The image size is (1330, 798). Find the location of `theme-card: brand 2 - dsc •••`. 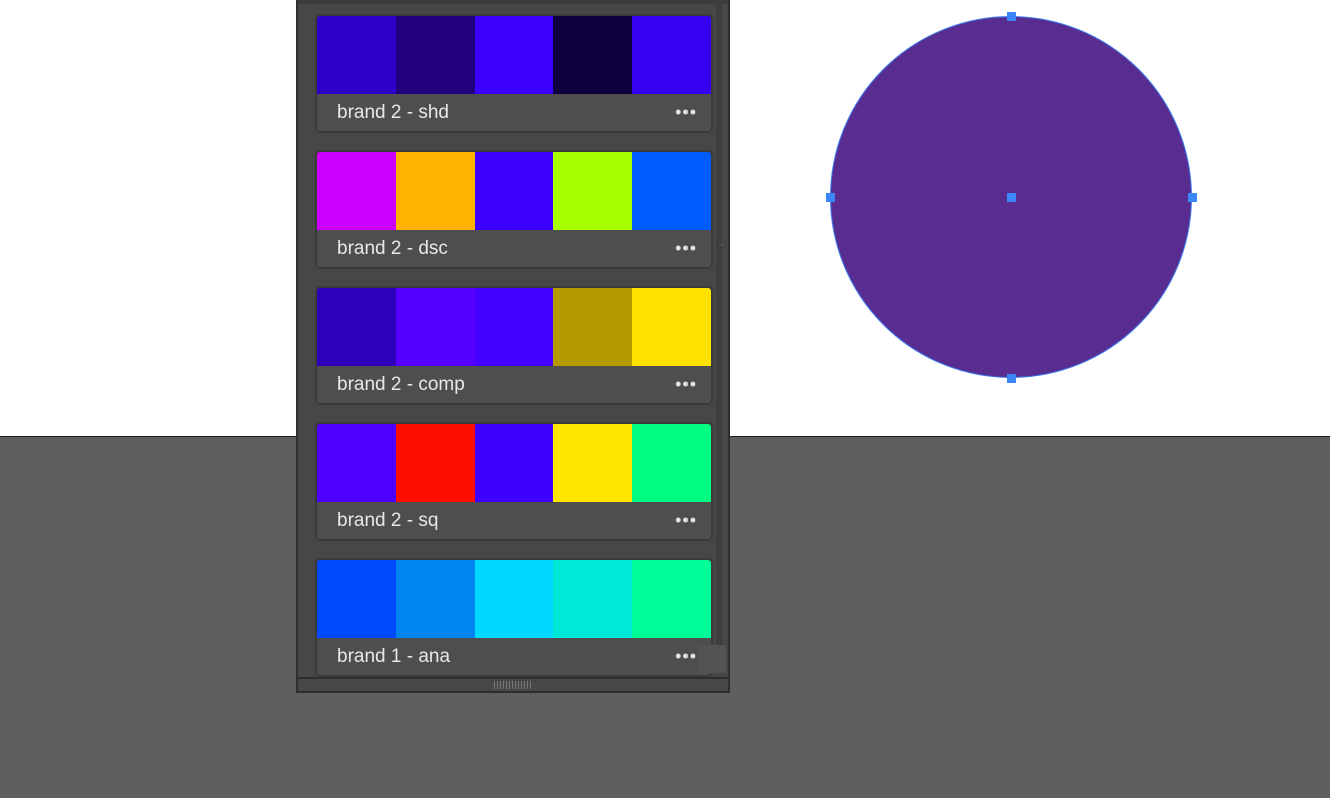

theme-card: brand 2 - dsc ••• is located at coordinates (514, 209).